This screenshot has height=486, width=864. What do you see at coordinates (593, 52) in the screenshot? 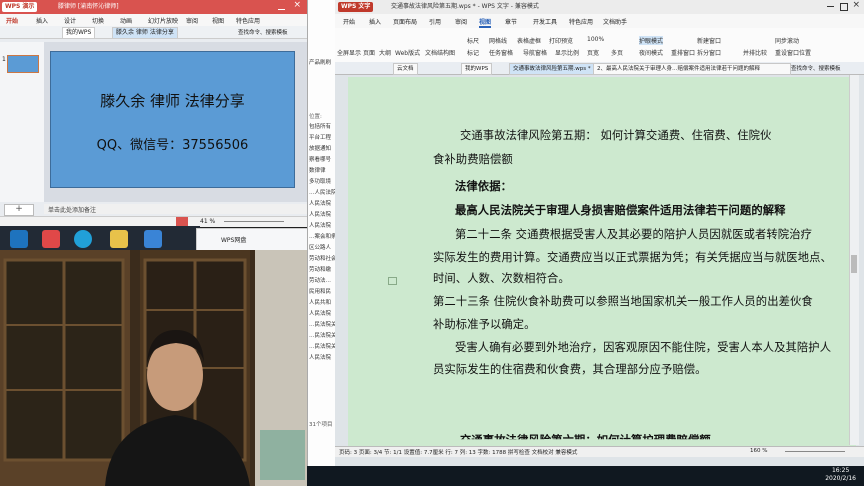
I see `ribbon-page-width: 页宽` at bounding box center [593, 52].